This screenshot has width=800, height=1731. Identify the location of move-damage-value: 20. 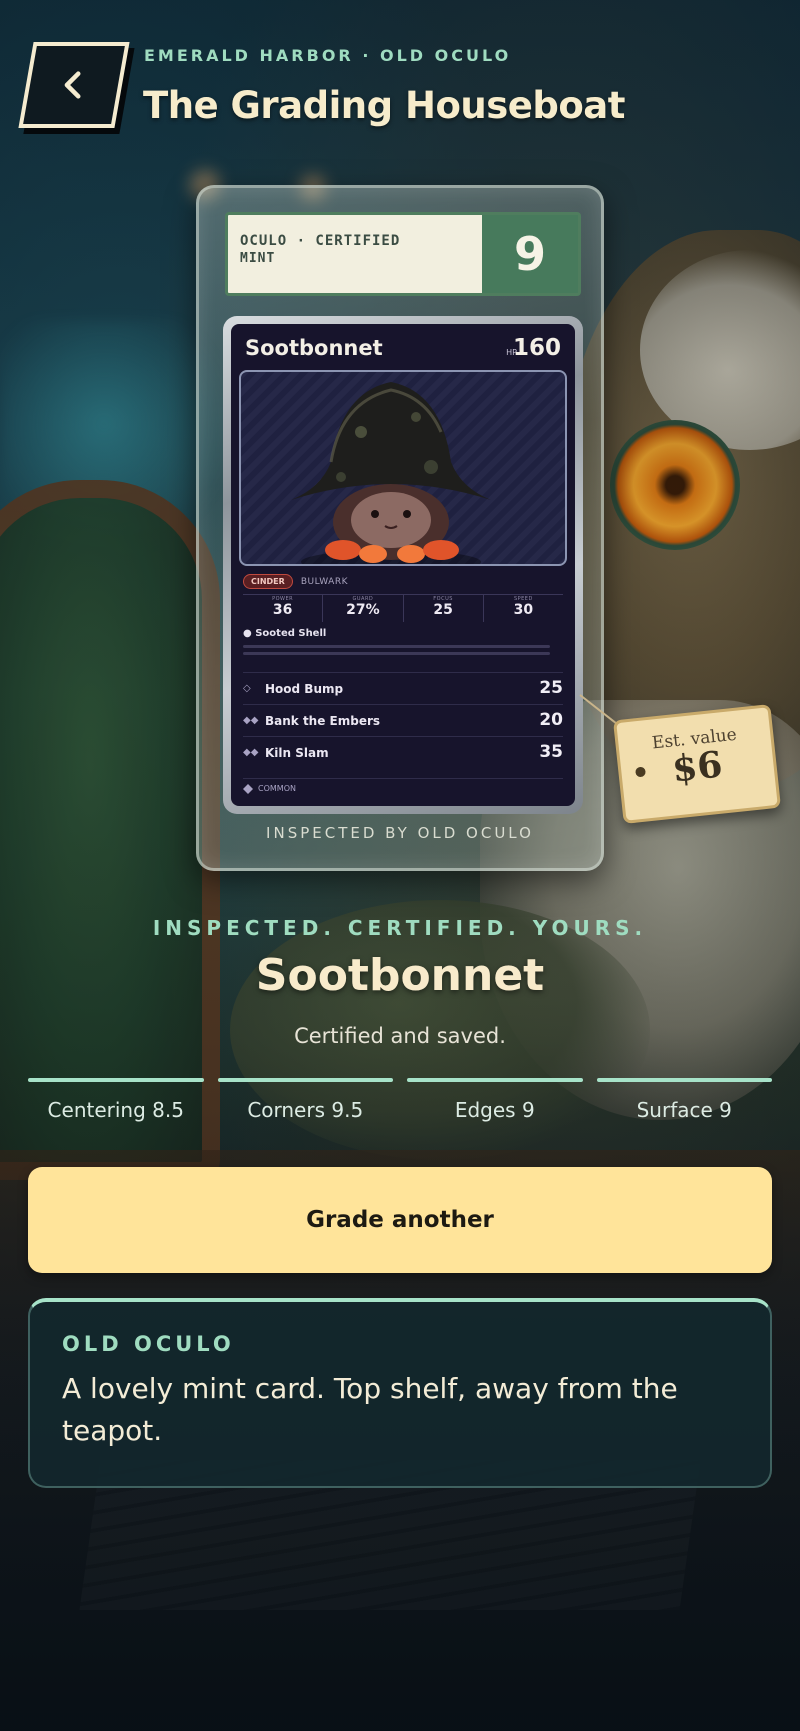
(551, 720).